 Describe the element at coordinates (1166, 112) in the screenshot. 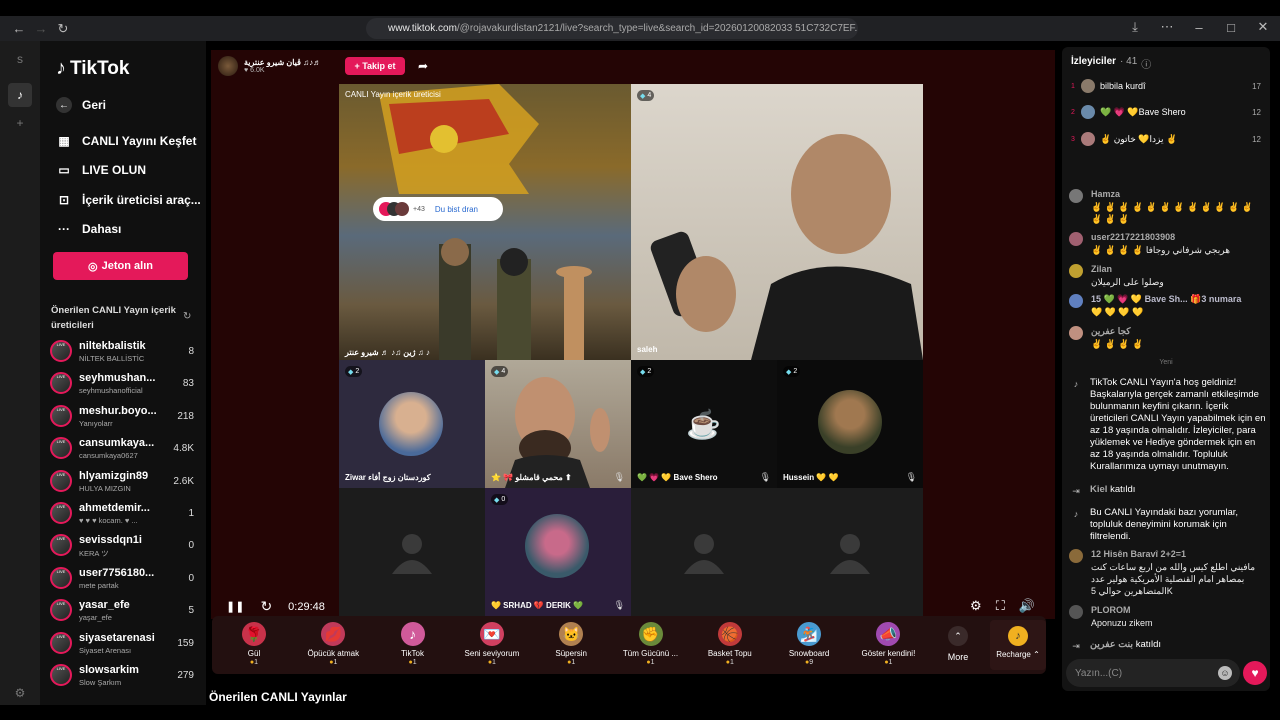

I see `top-viewer: 2 💚 💗 💛Bave Shero 12` at that location.